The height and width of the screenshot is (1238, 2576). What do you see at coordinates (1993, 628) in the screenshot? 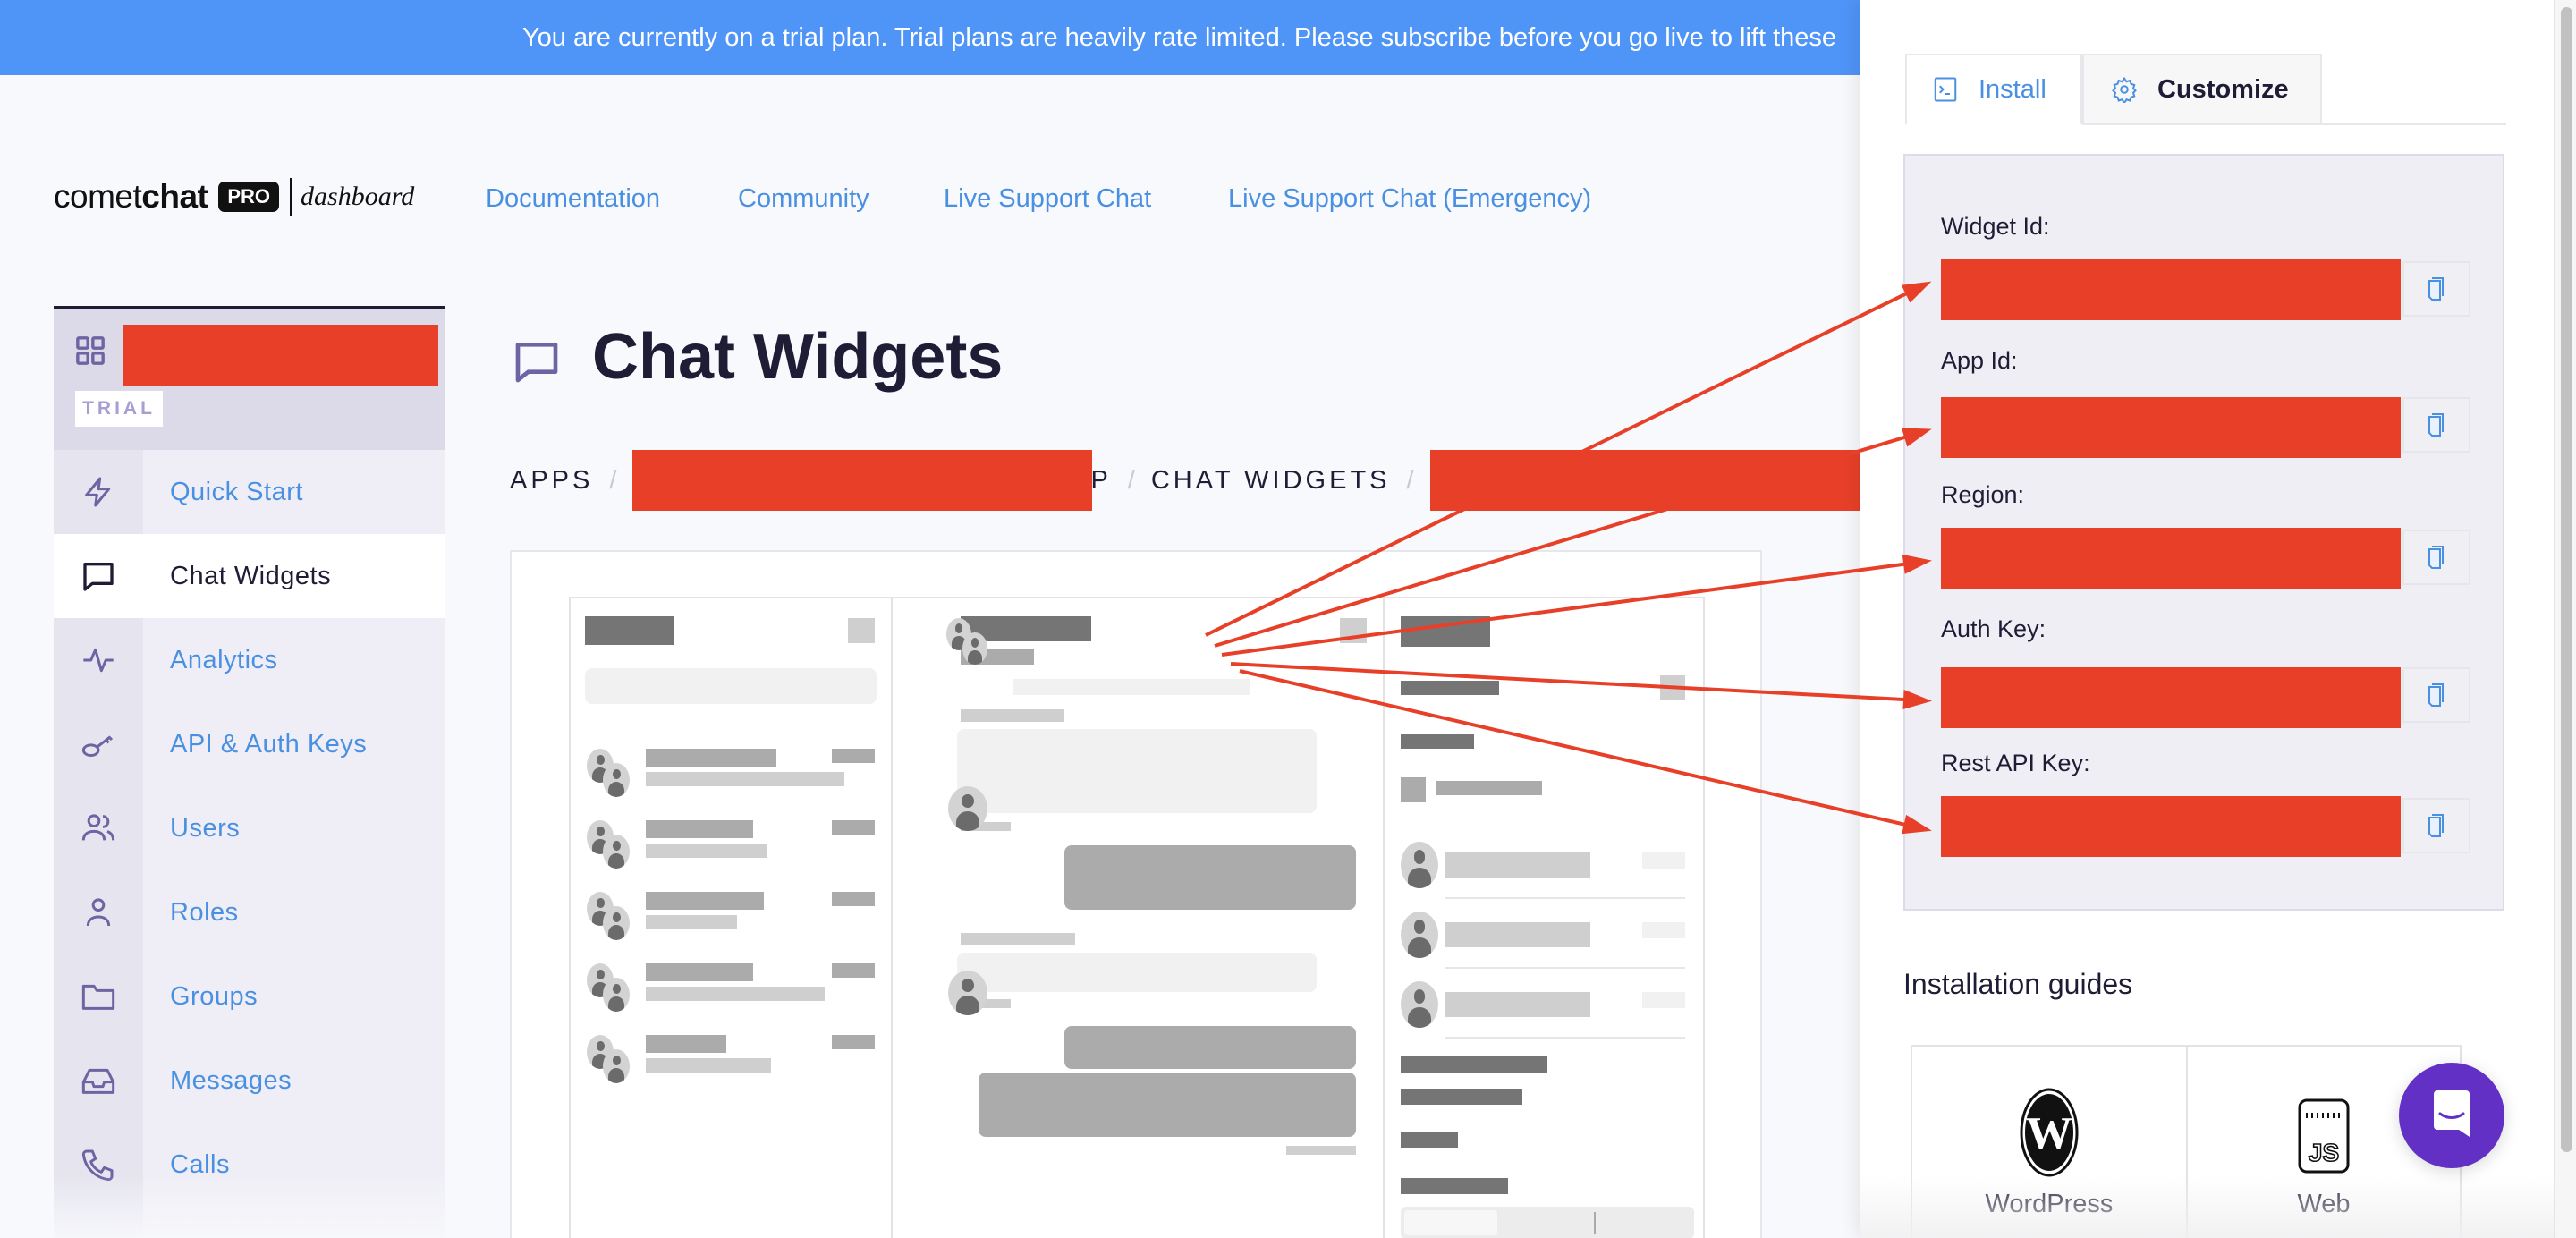
I see `auth-key-label: Auth Key:` at bounding box center [1993, 628].